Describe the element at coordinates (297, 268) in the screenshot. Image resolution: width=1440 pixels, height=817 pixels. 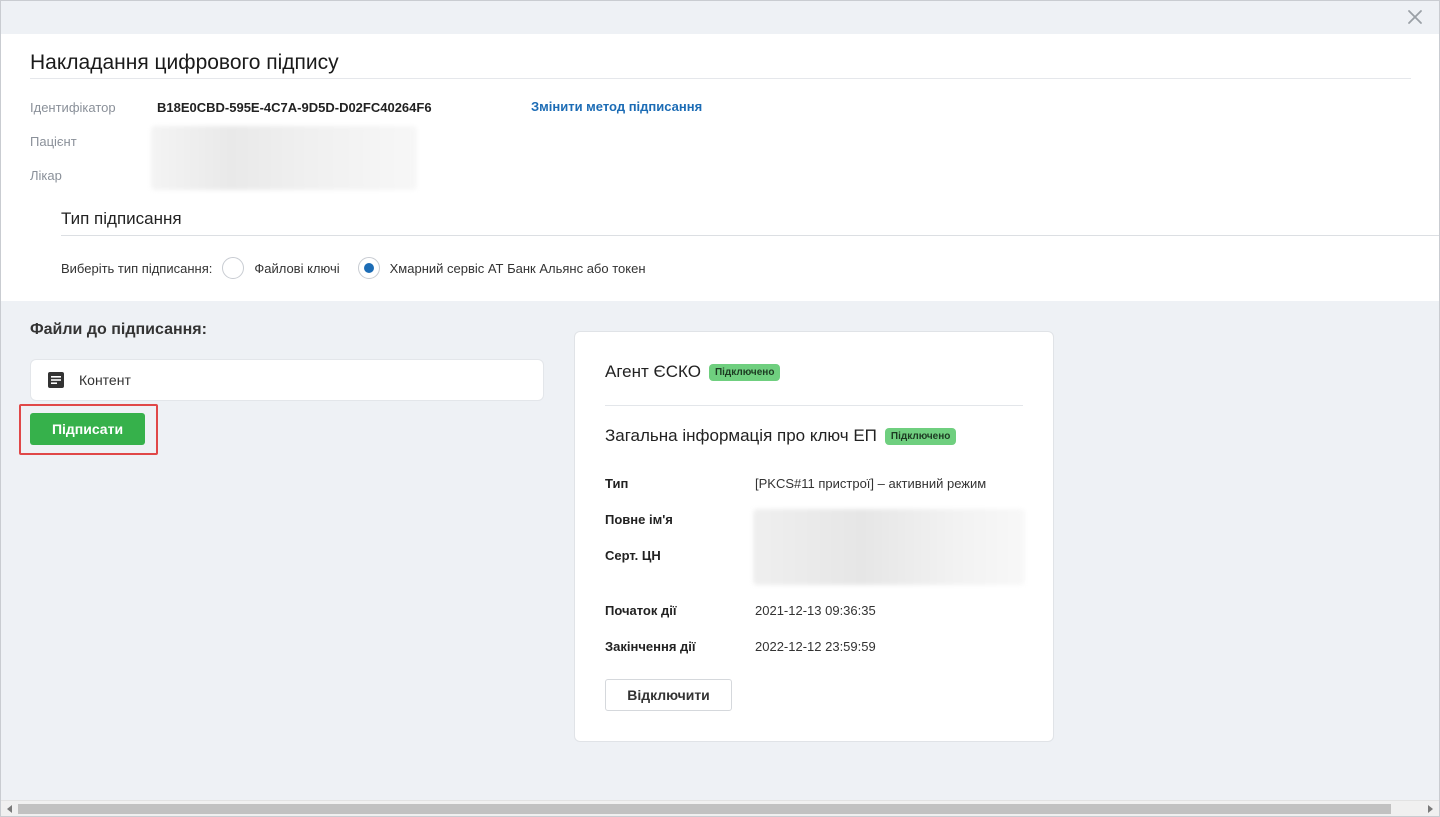
I see `radio-file-keys-label: Файлові ключі` at that location.